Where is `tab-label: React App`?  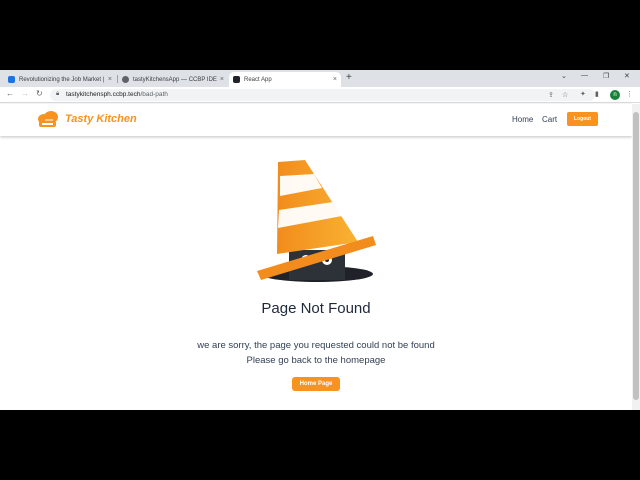 tab-label: React App is located at coordinates (258, 79).